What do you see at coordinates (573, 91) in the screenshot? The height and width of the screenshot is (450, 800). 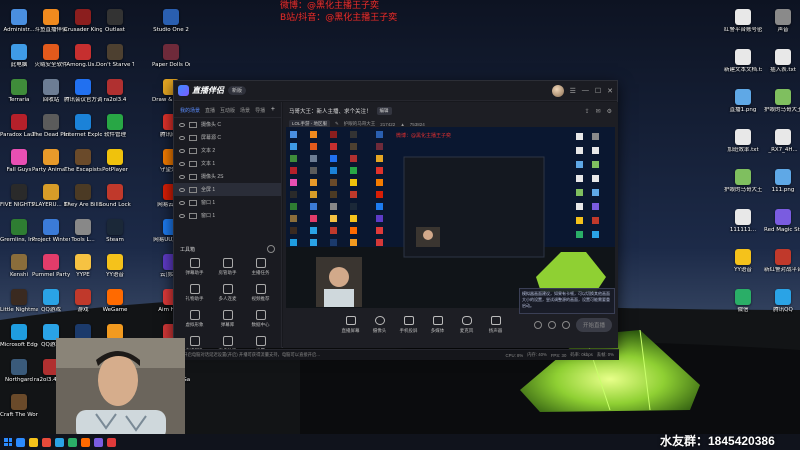 I see `menu-icon: ☰` at bounding box center [573, 91].